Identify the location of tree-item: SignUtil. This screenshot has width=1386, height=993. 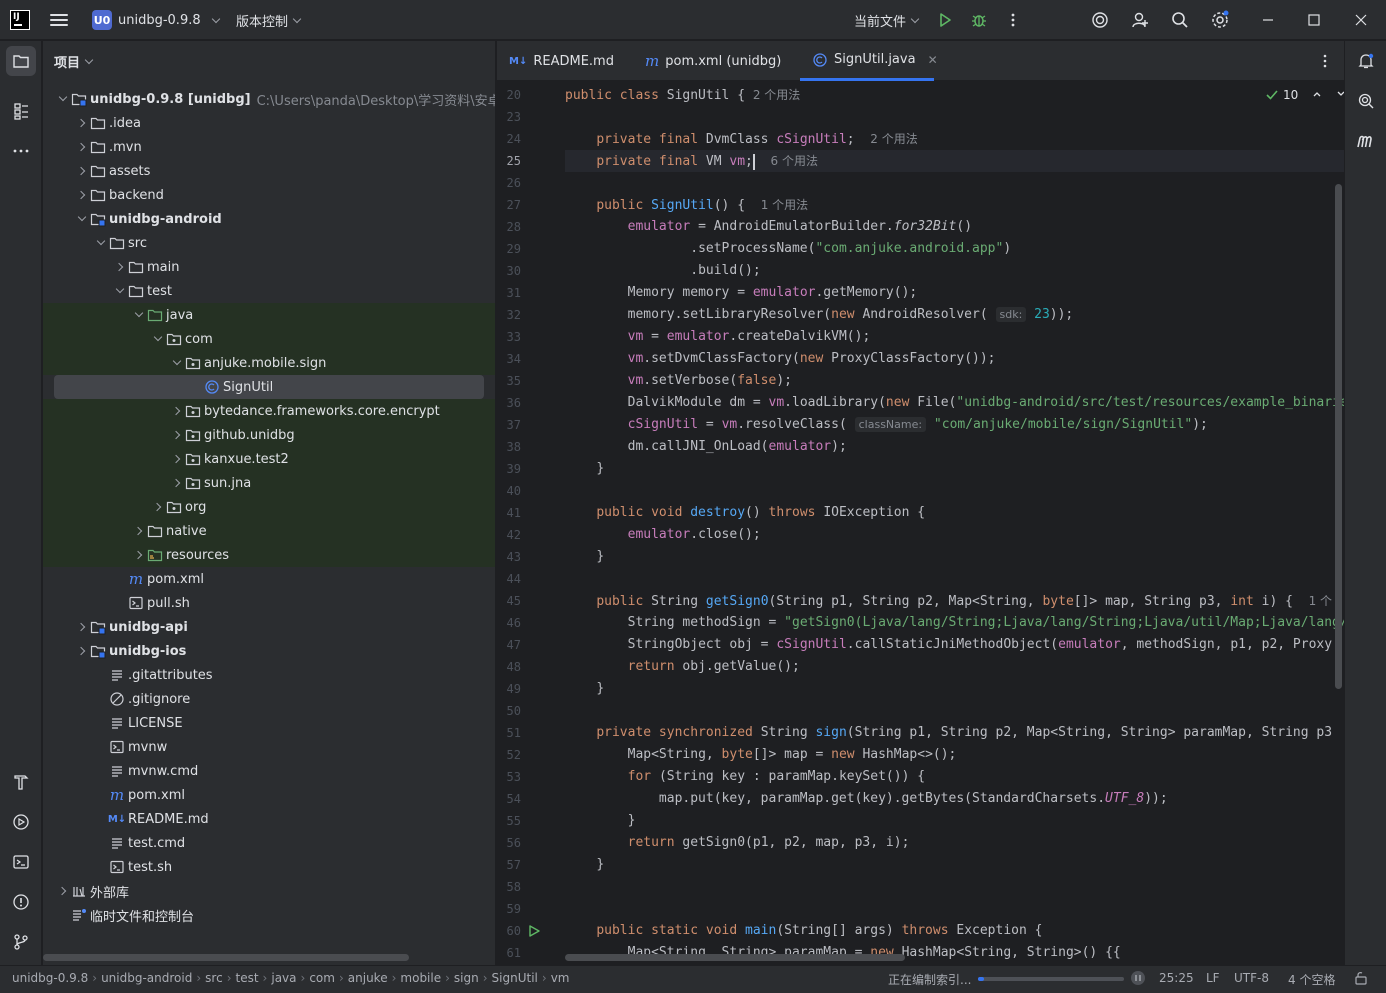
(269, 387).